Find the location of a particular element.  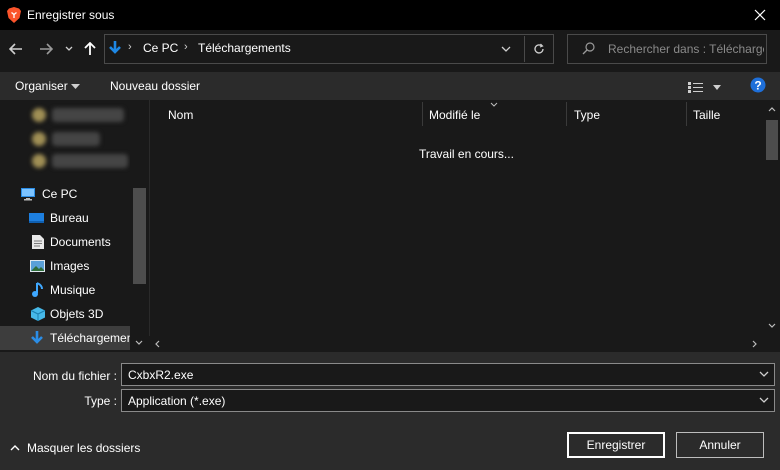

sidebar-item-images: Images is located at coordinates (65, 266).